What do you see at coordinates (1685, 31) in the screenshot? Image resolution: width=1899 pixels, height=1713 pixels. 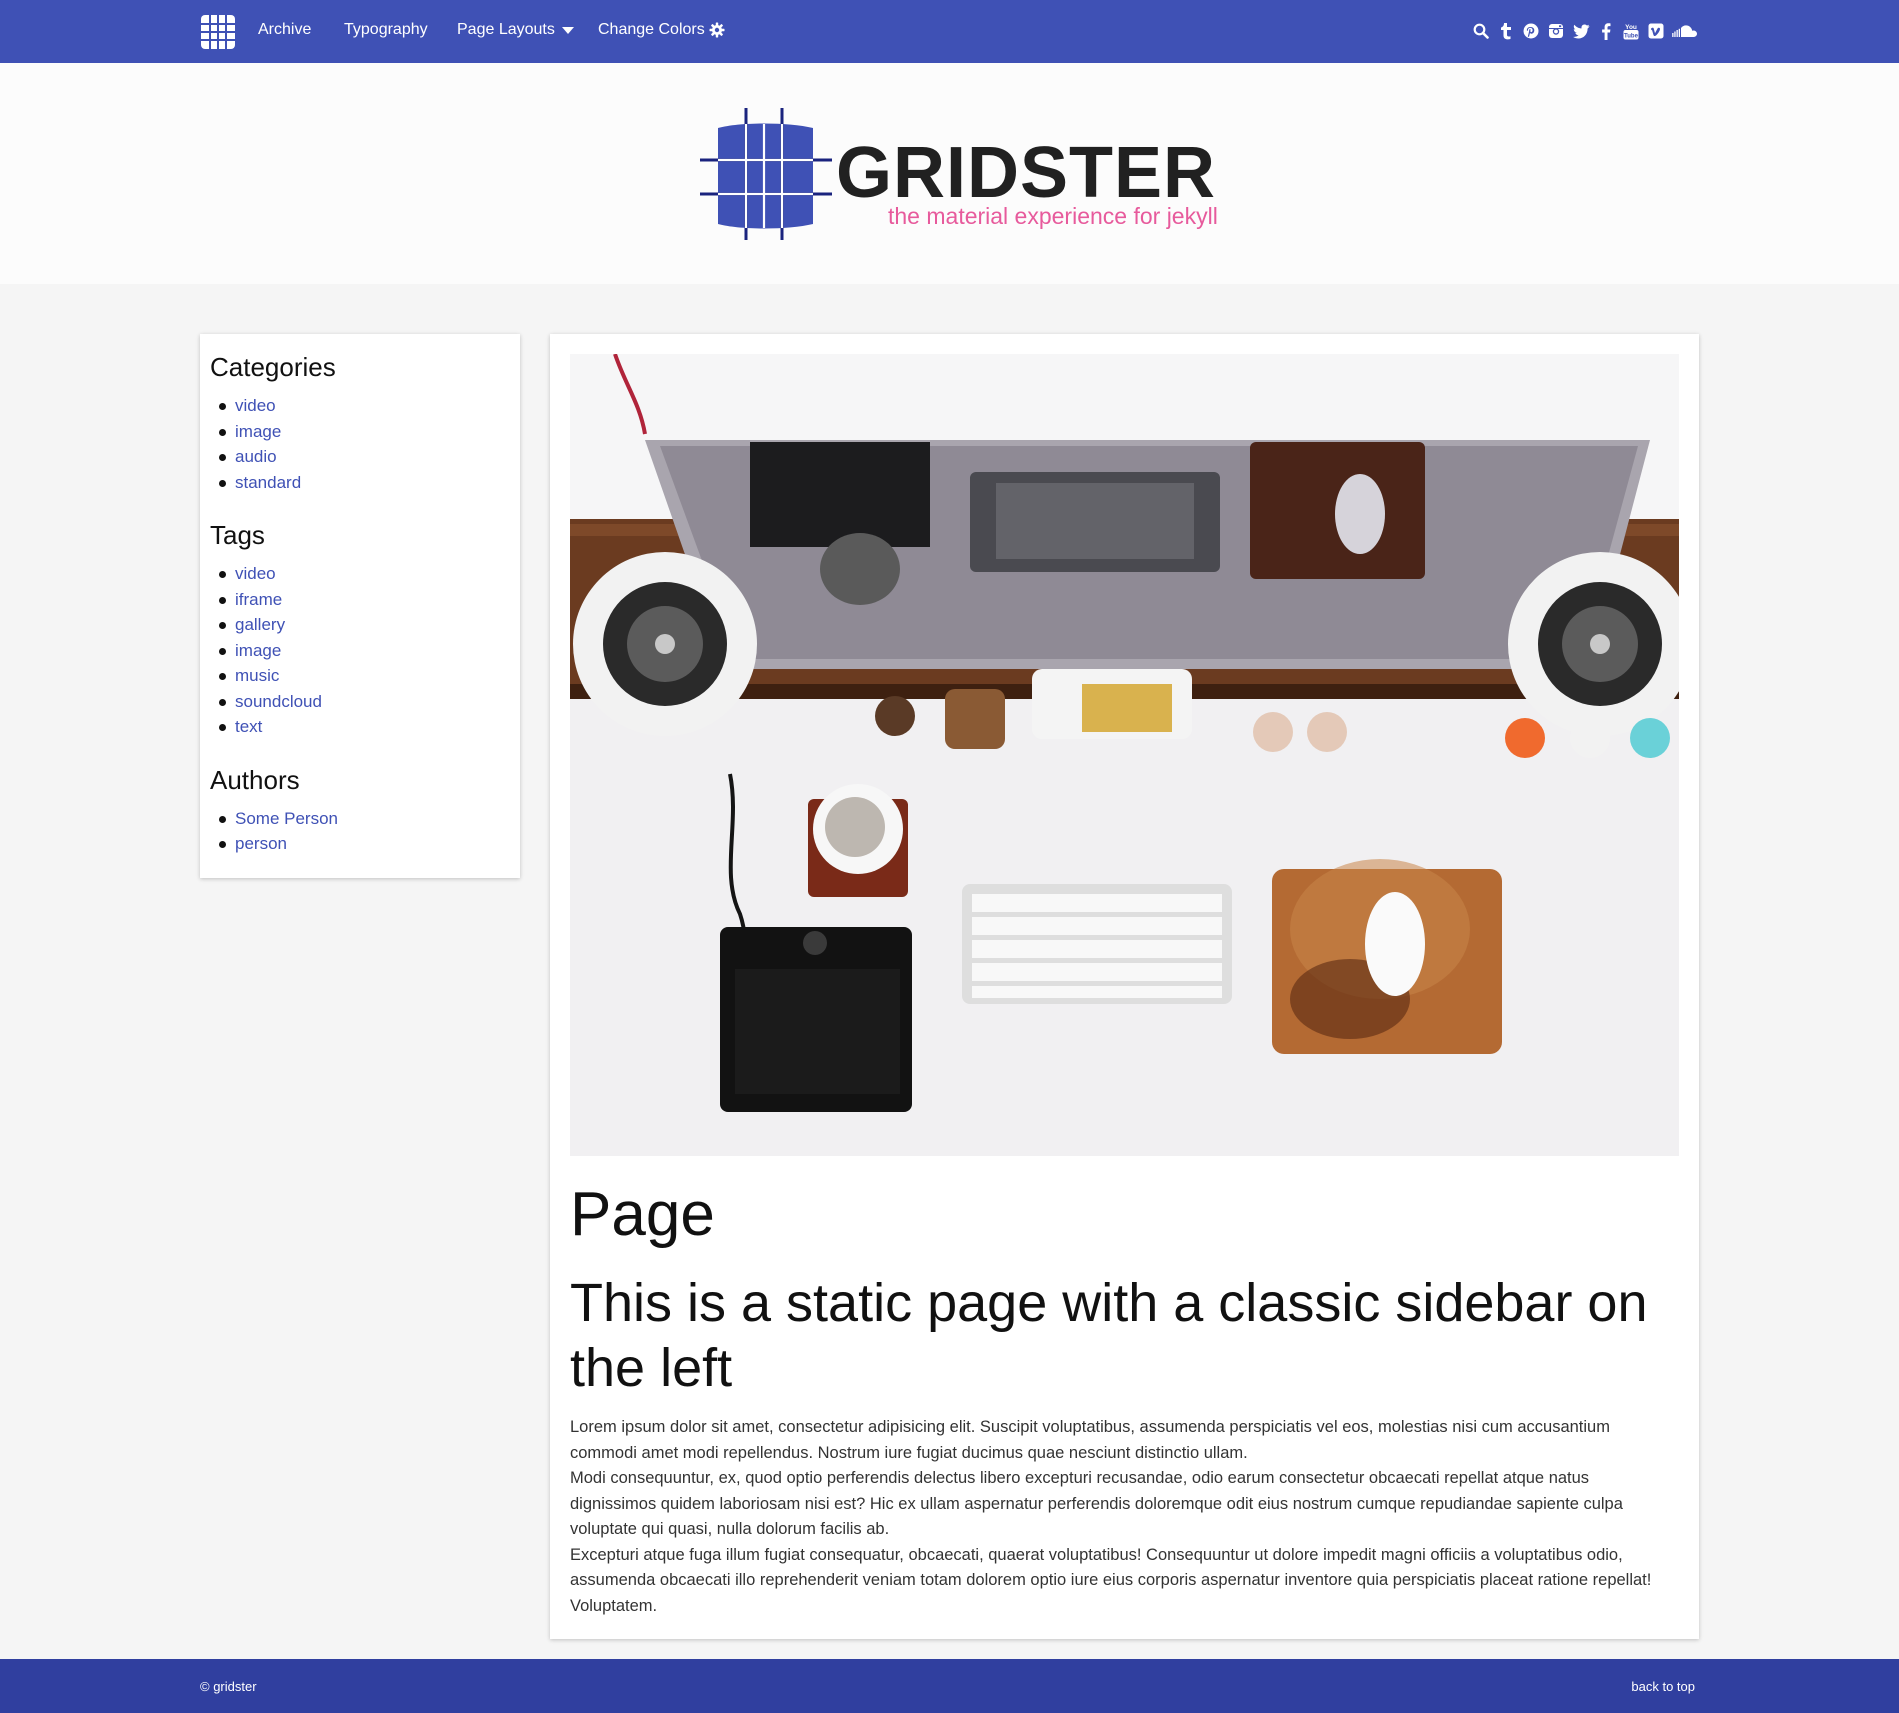 I see `soundcloud-icon` at bounding box center [1685, 31].